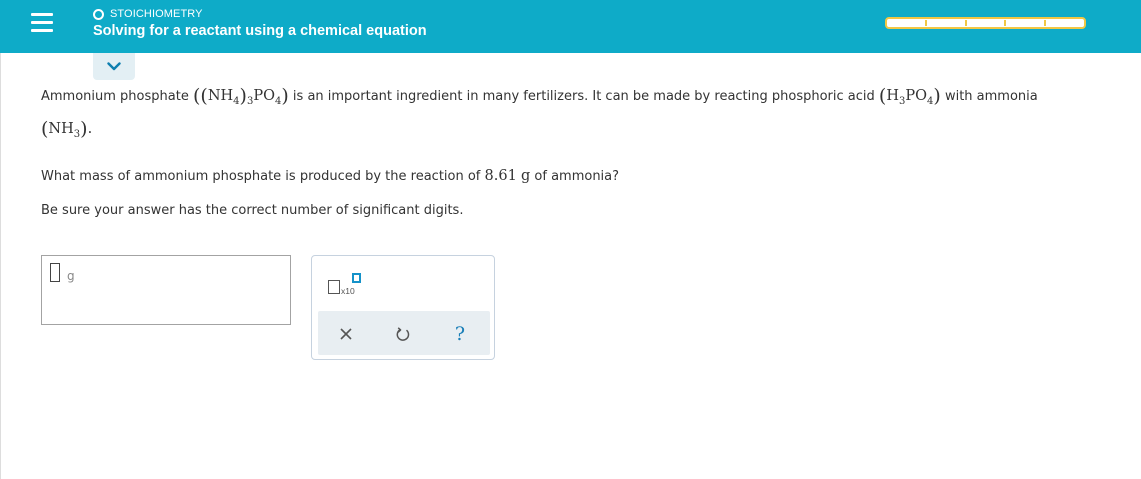 This screenshot has width=1141, height=479. I want to click on sci-notation-label: x10, so click(348, 291).